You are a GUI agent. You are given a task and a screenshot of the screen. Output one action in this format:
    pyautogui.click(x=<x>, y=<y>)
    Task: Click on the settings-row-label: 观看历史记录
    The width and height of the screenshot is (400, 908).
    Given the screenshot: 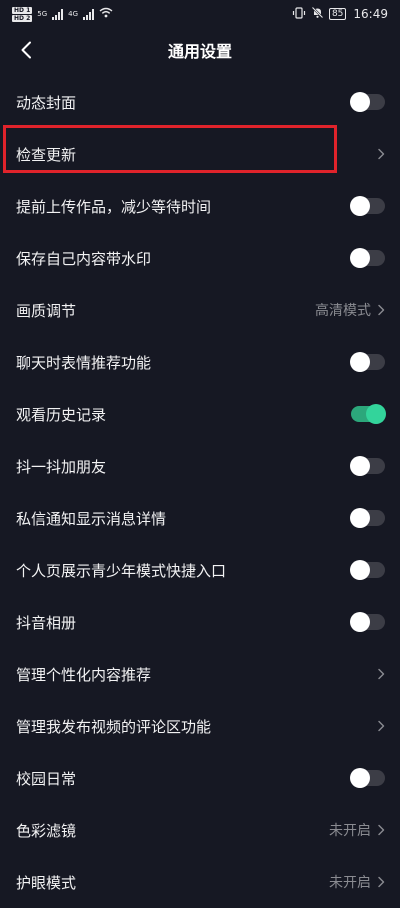 What is the action you would take?
    pyautogui.click(x=61, y=414)
    